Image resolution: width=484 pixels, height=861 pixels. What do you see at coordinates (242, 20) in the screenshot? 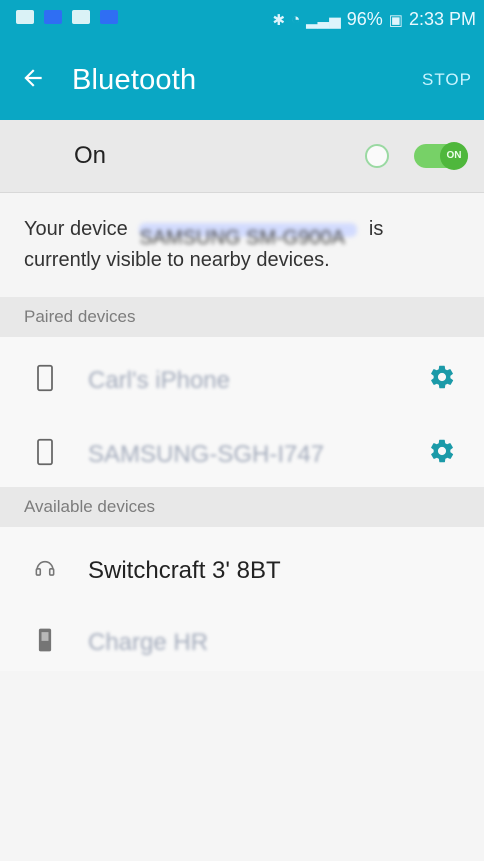
I see `status-bar: ✱ ◔ ▂▃▅ 96% ▣ 2:33 PM` at bounding box center [242, 20].